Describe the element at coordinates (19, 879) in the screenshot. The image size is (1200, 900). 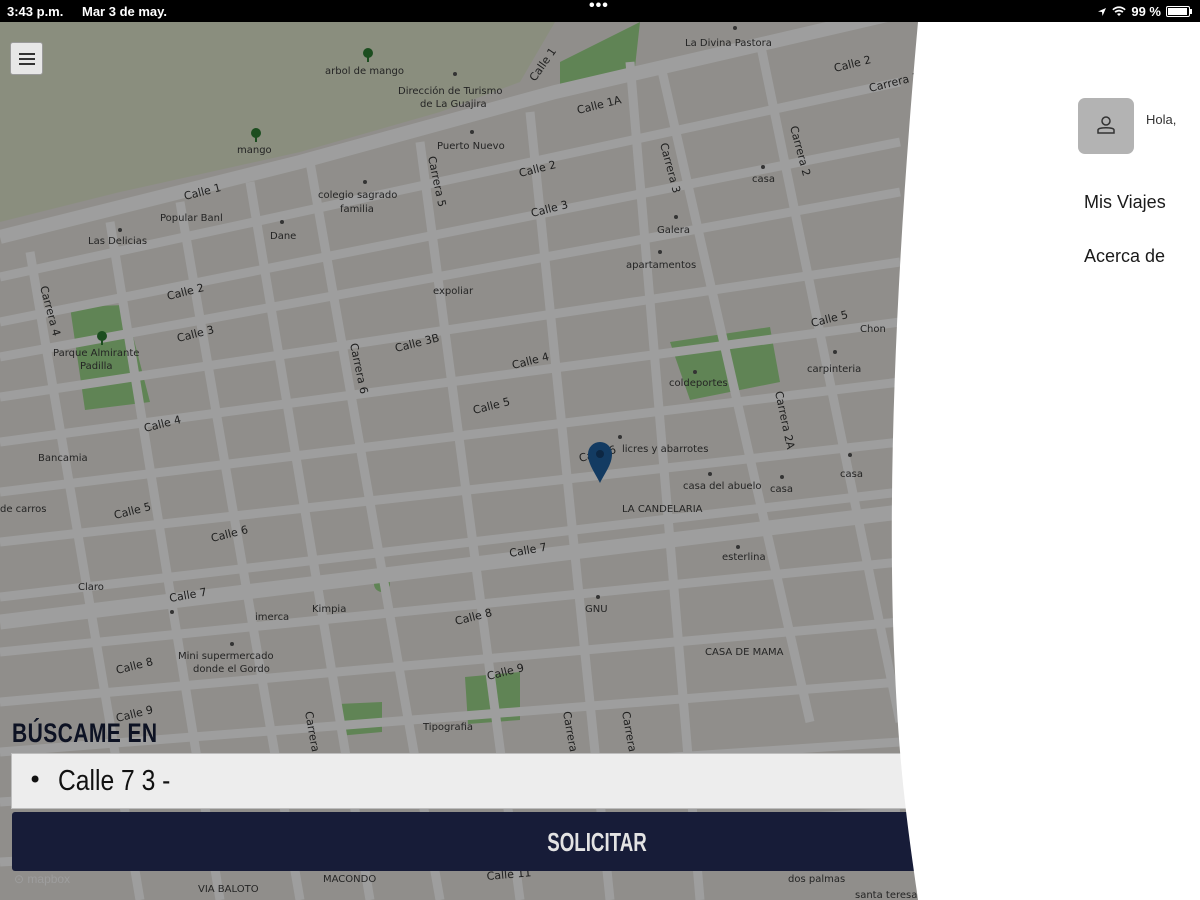
I see `mapbox-icon: ⊙` at that location.